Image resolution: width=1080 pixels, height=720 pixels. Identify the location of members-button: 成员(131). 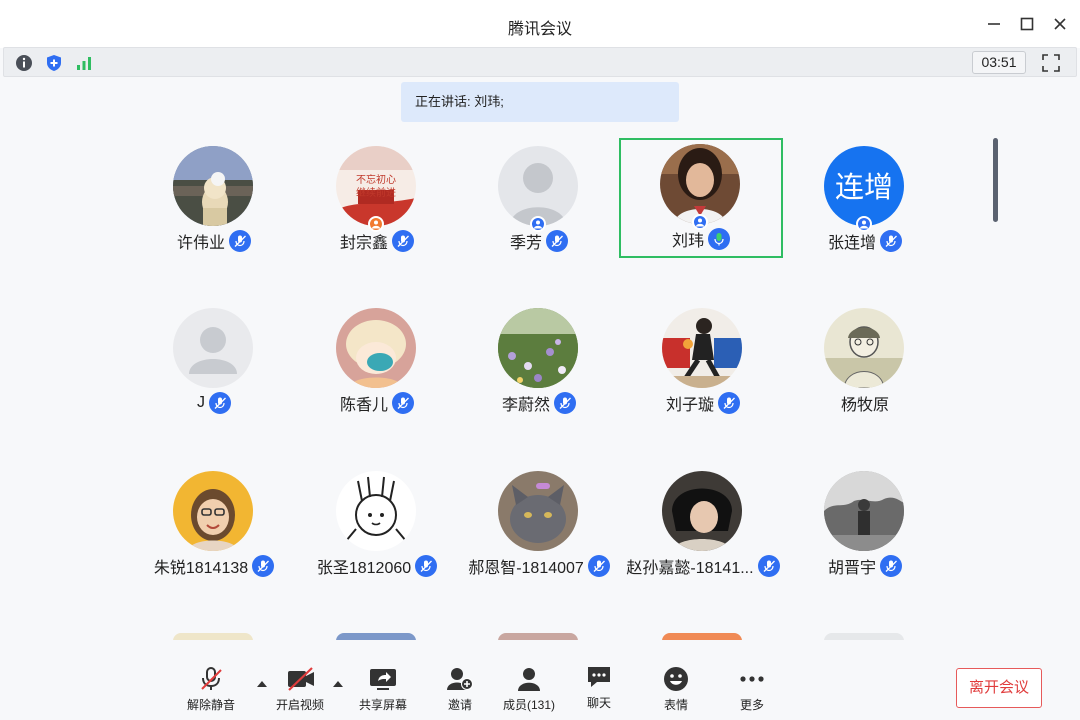
(529, 690).